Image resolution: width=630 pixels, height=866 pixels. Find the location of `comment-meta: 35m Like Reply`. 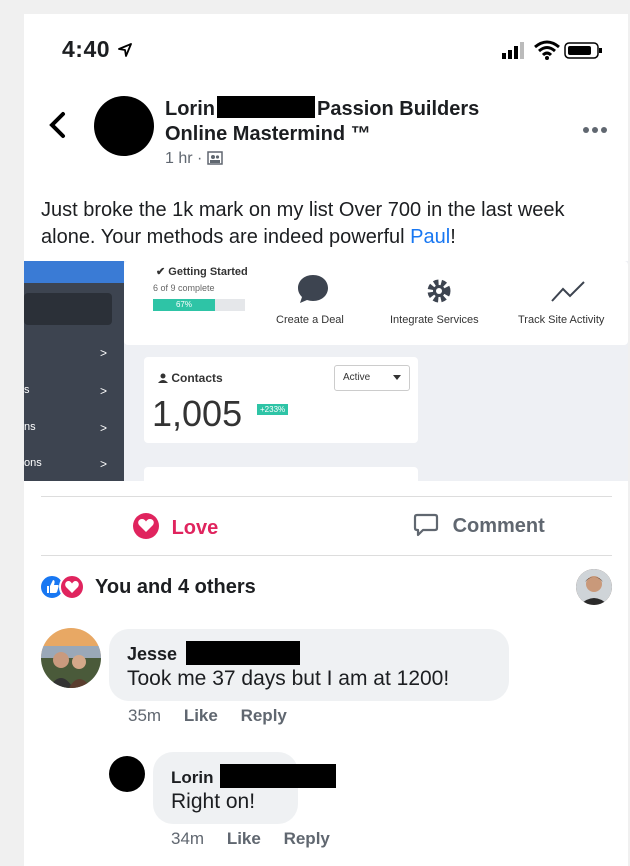

comment-meta: 35m Like Reply is located at coordinates (207, 716).